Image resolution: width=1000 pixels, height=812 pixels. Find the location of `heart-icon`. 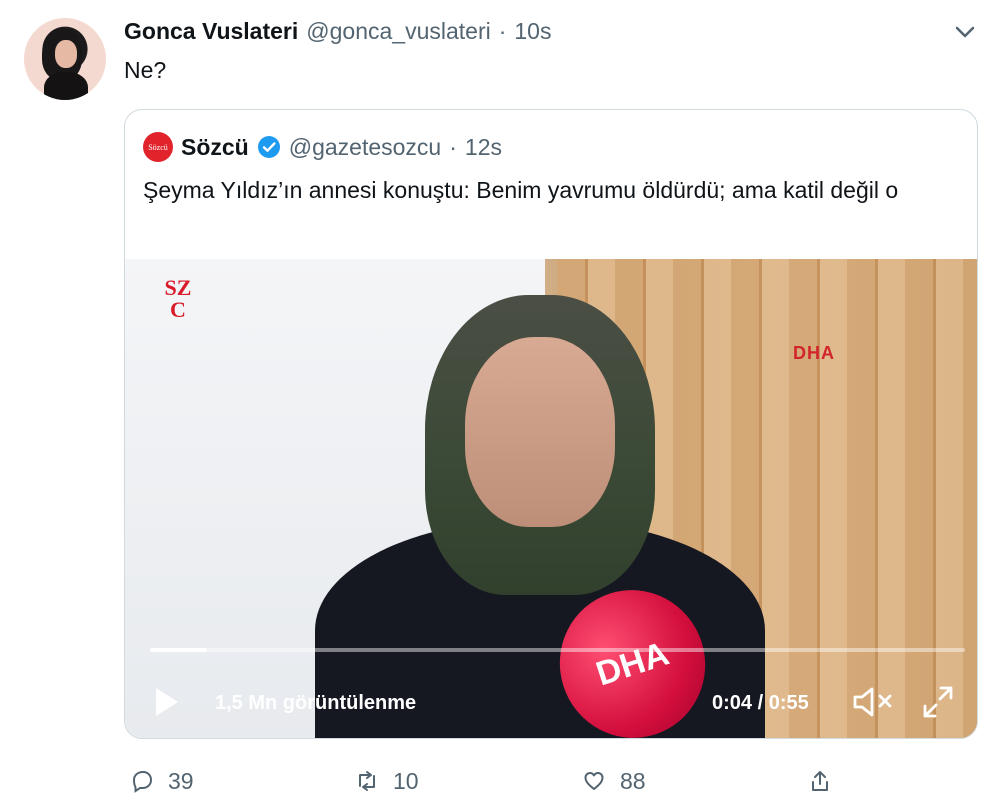

heart-icon is located at coordinates (594, 781).